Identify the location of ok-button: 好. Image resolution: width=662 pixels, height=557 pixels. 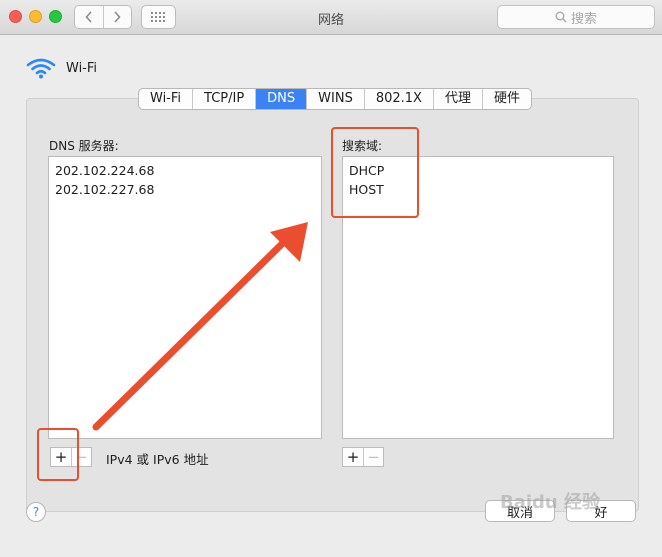
(601, 511).